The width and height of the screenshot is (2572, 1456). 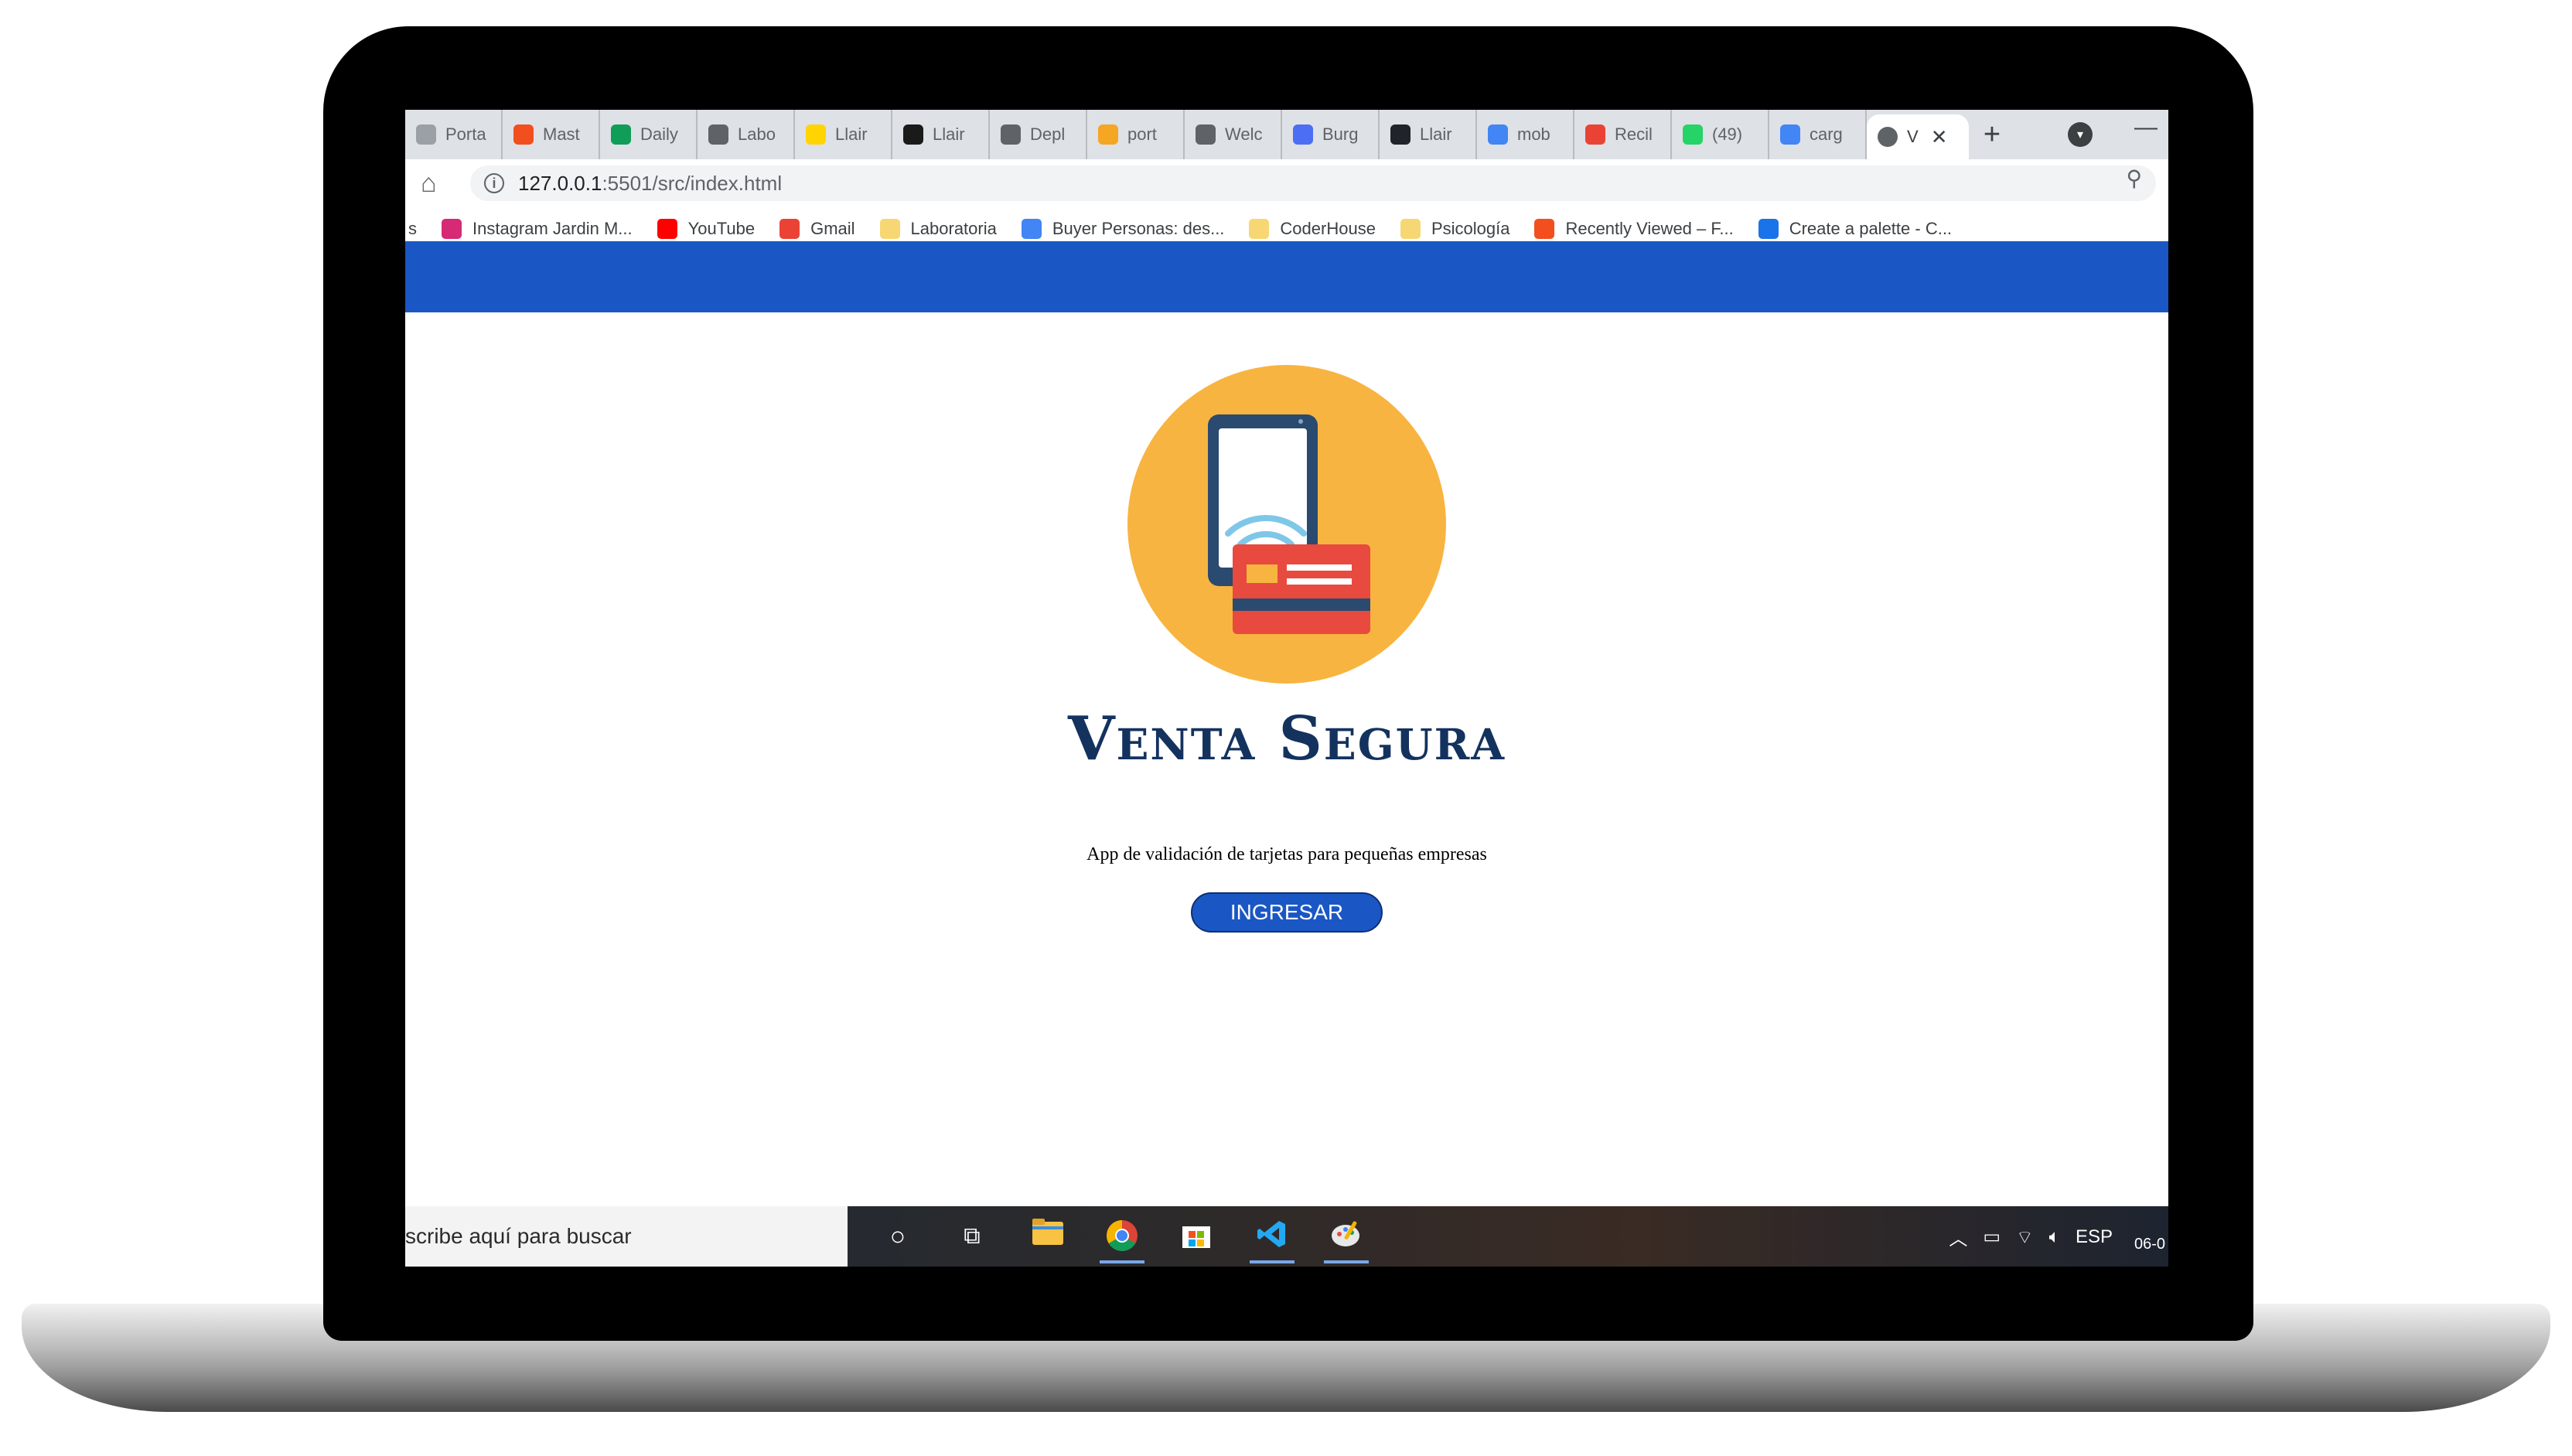 I want to click on tab-title: carg, so click(x=1827, y=134).